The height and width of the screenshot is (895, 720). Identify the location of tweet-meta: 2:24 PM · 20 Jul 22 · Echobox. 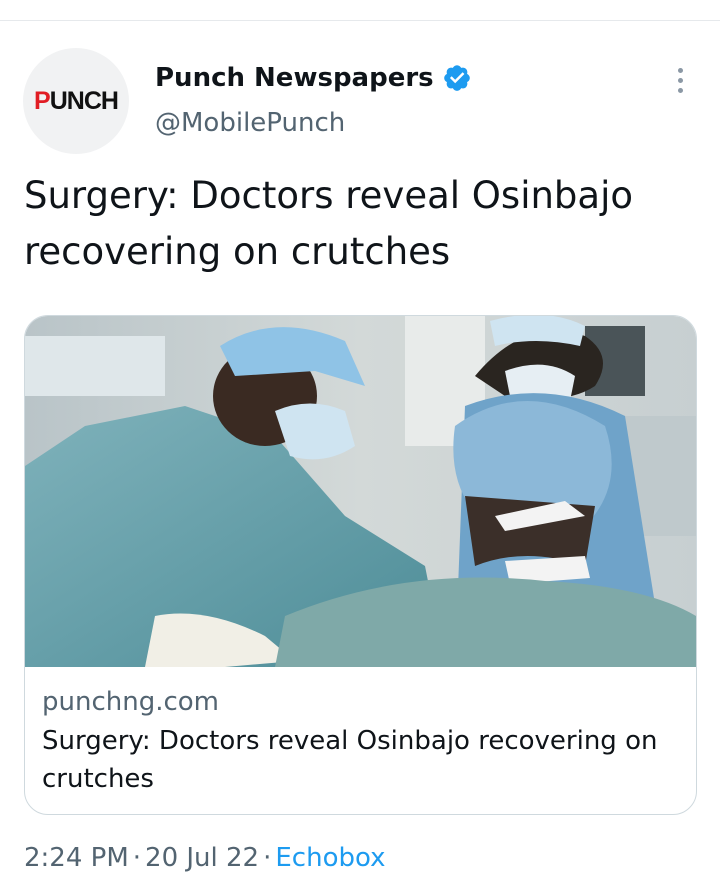
(204, 858).